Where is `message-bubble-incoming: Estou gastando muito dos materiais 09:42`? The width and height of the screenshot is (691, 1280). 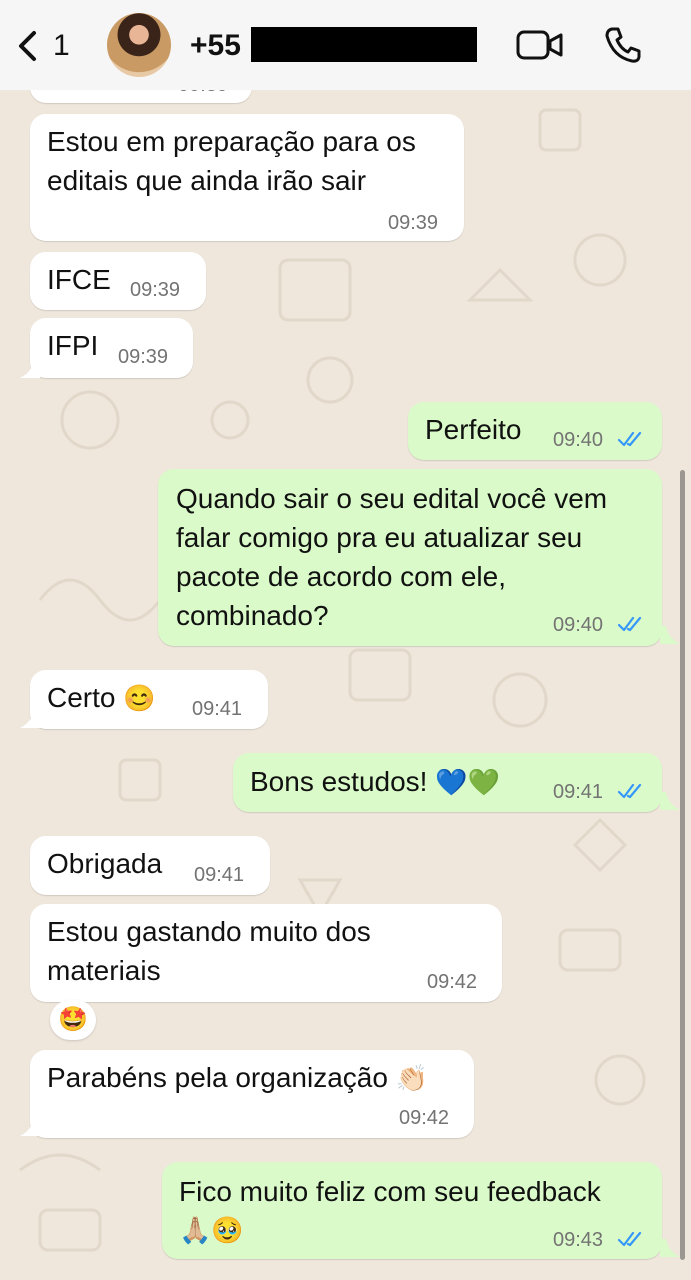 message-bubble-incoming: Estou gastando muito dos materiais 09:42 is located at coordinates (266, 953).